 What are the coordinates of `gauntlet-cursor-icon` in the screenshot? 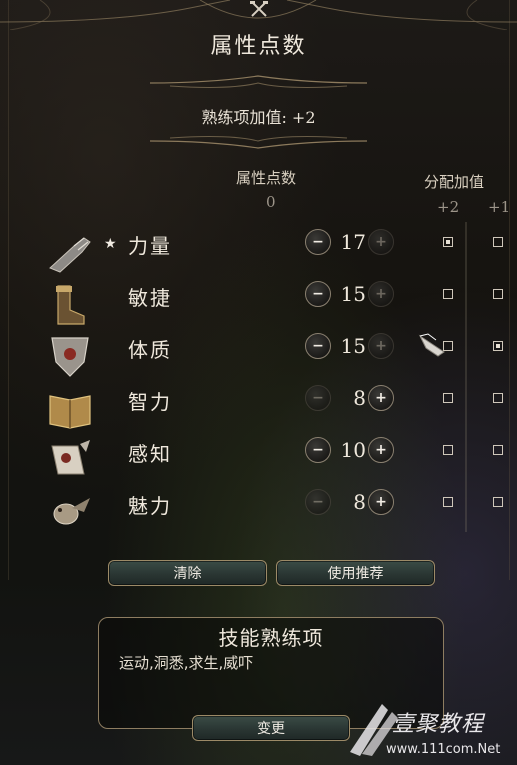 It's located at (431, 345).